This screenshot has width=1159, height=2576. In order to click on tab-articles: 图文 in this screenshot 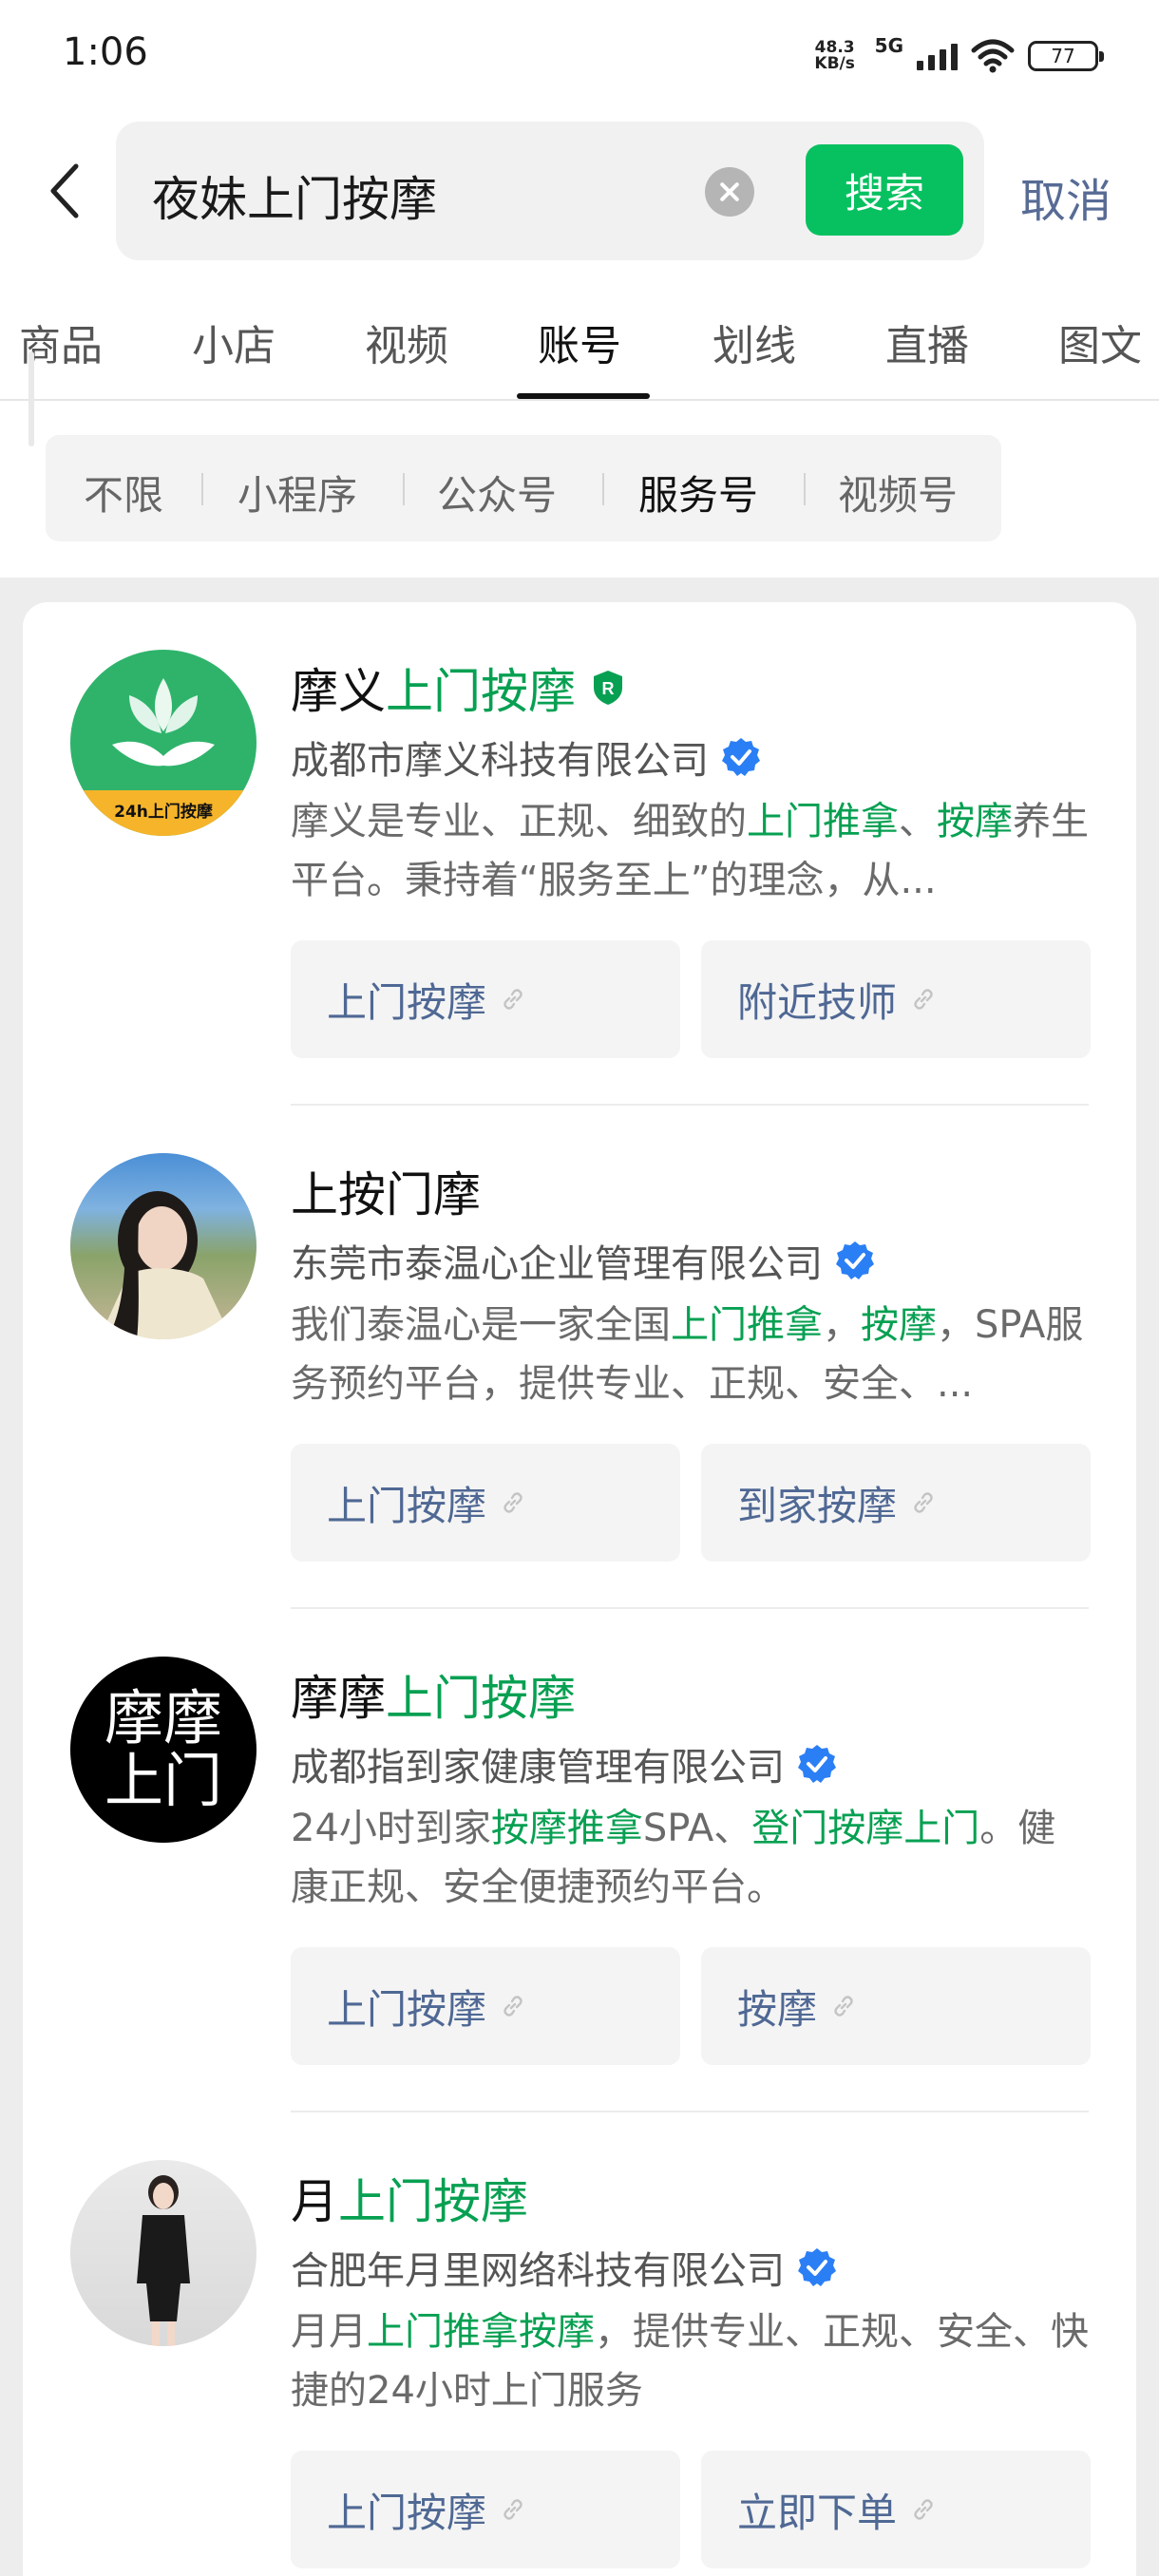, I will do `click(1100, 342)`.